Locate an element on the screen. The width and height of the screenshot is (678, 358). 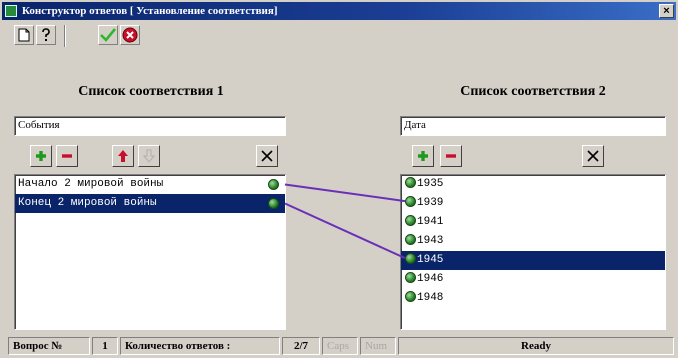
question-number-label: Вопрос № is located at coordinates (49, 346).